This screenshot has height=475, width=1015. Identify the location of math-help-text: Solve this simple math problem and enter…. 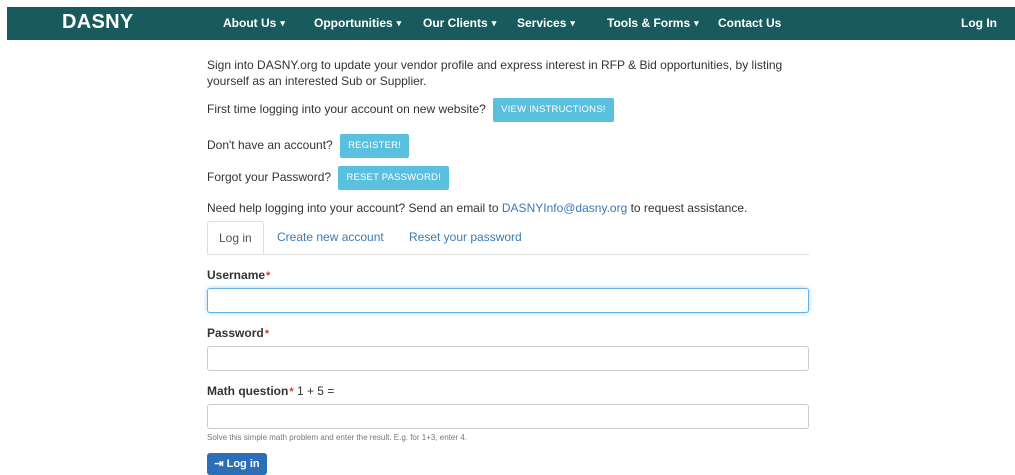
(337, 437).